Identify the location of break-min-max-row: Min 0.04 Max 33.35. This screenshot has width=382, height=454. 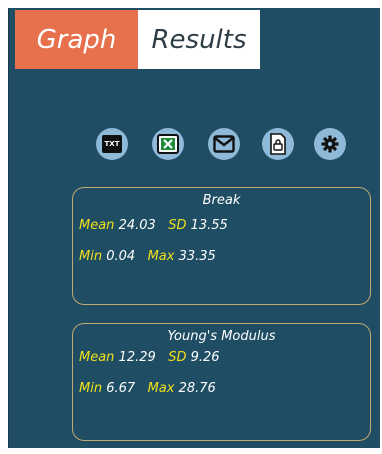
(147, 256).